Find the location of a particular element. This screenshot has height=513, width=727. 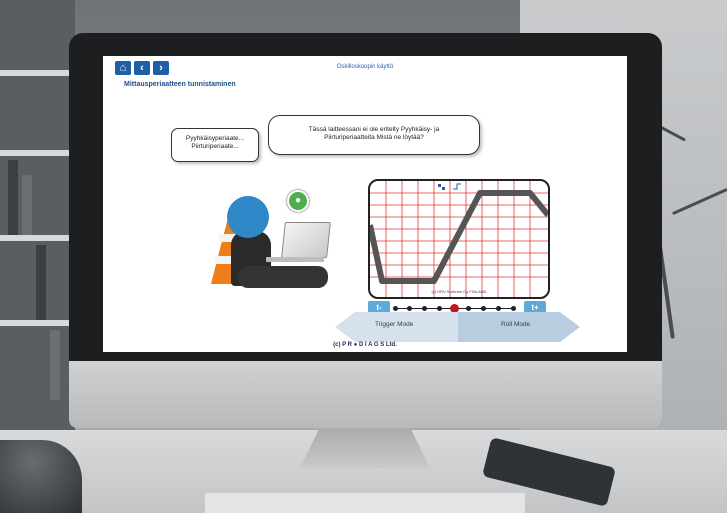

lightbulb-icon: ● is located at coordinates (298, 201).